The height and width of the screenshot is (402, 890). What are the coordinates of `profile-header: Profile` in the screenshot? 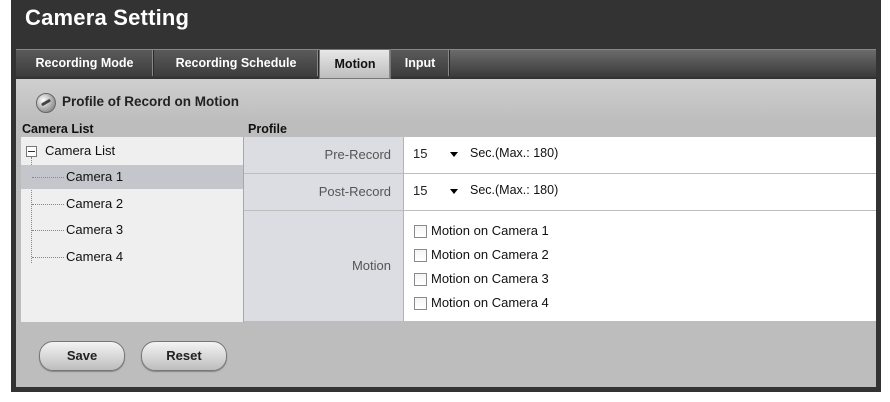 It's located at (560, 129).